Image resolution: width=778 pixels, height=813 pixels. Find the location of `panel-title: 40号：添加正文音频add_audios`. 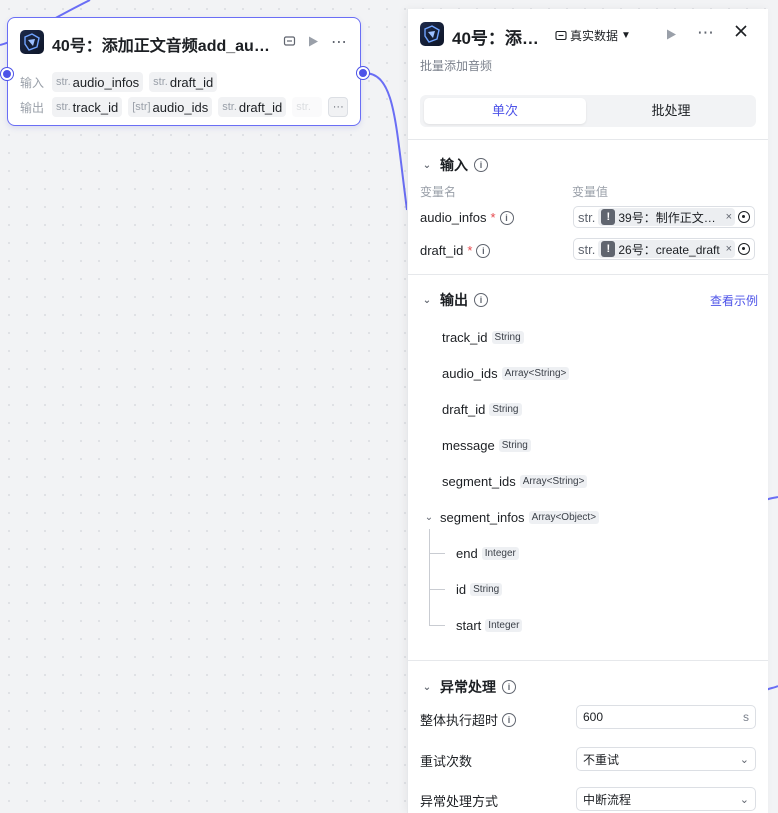

panel-title: 40号：添加正文音频add_audios is located at coordinates (496, 38).